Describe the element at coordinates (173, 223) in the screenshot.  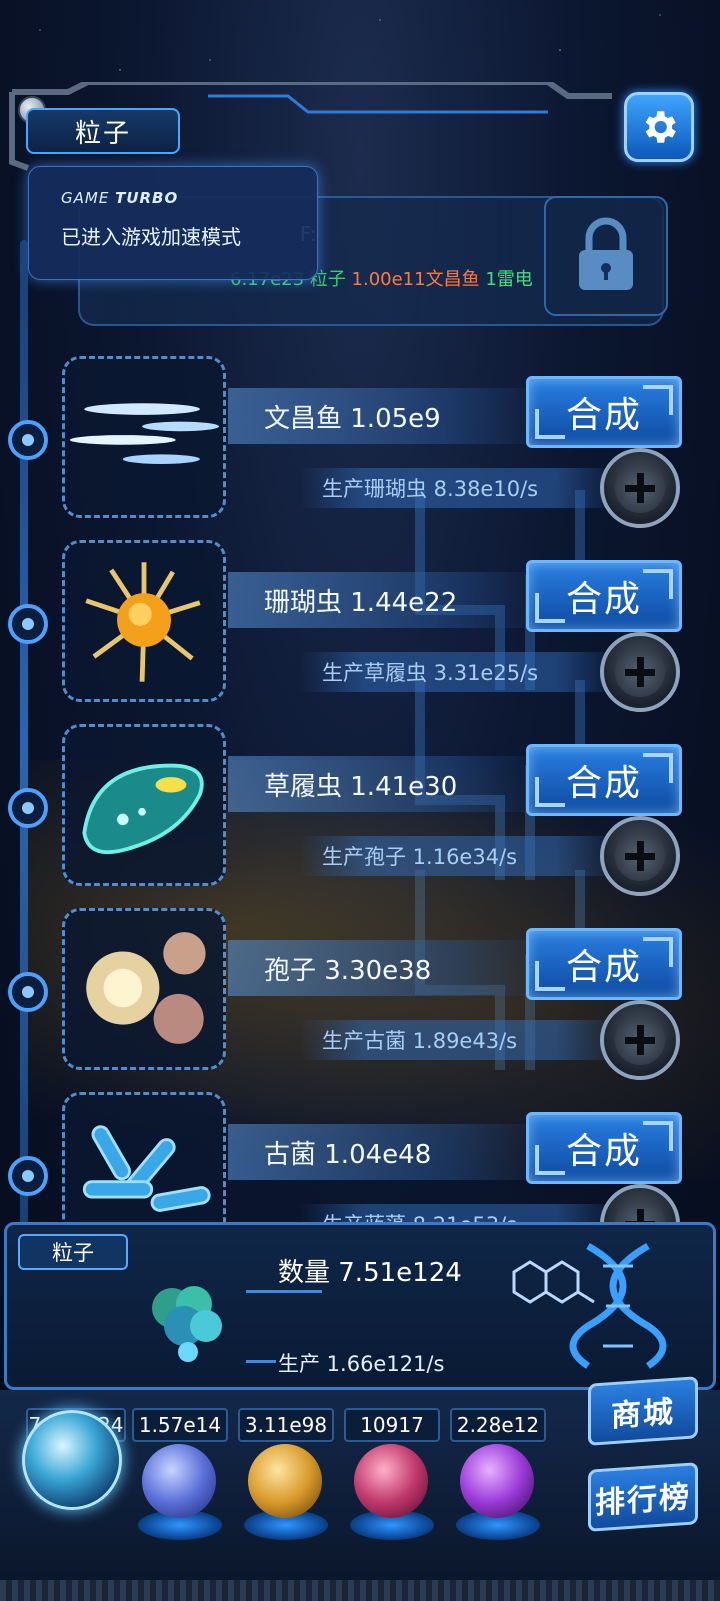
I see `game-turbo-toast: GAME TURBO 已进入游戏加速模式` at that location.